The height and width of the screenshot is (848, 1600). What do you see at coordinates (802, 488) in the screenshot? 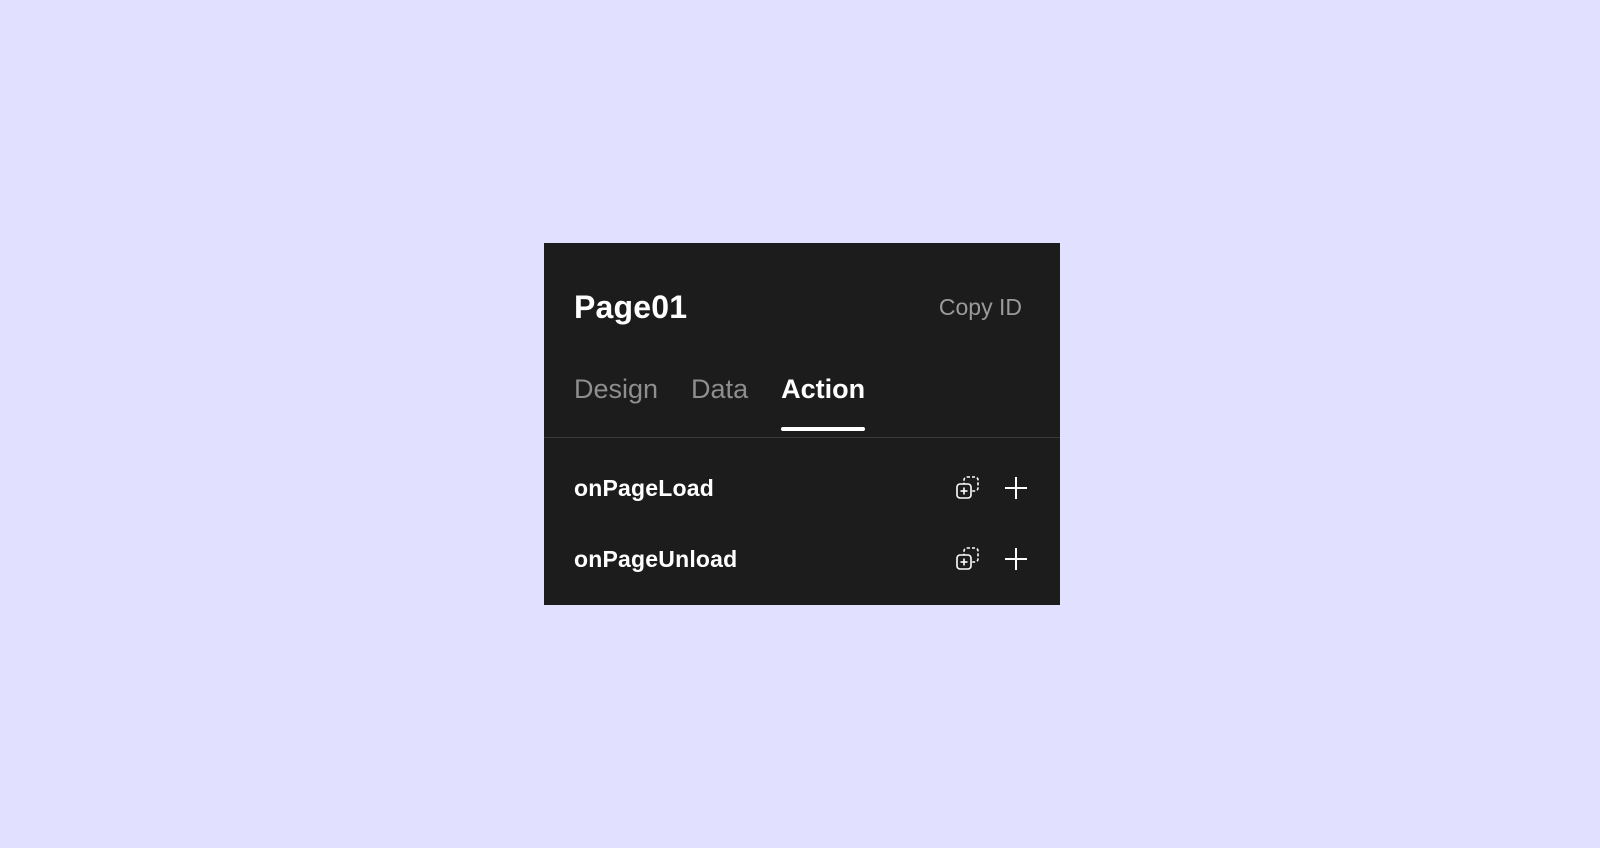
I see `event-row-onpageload: onPageLoad` at bounding box center [802, 488].